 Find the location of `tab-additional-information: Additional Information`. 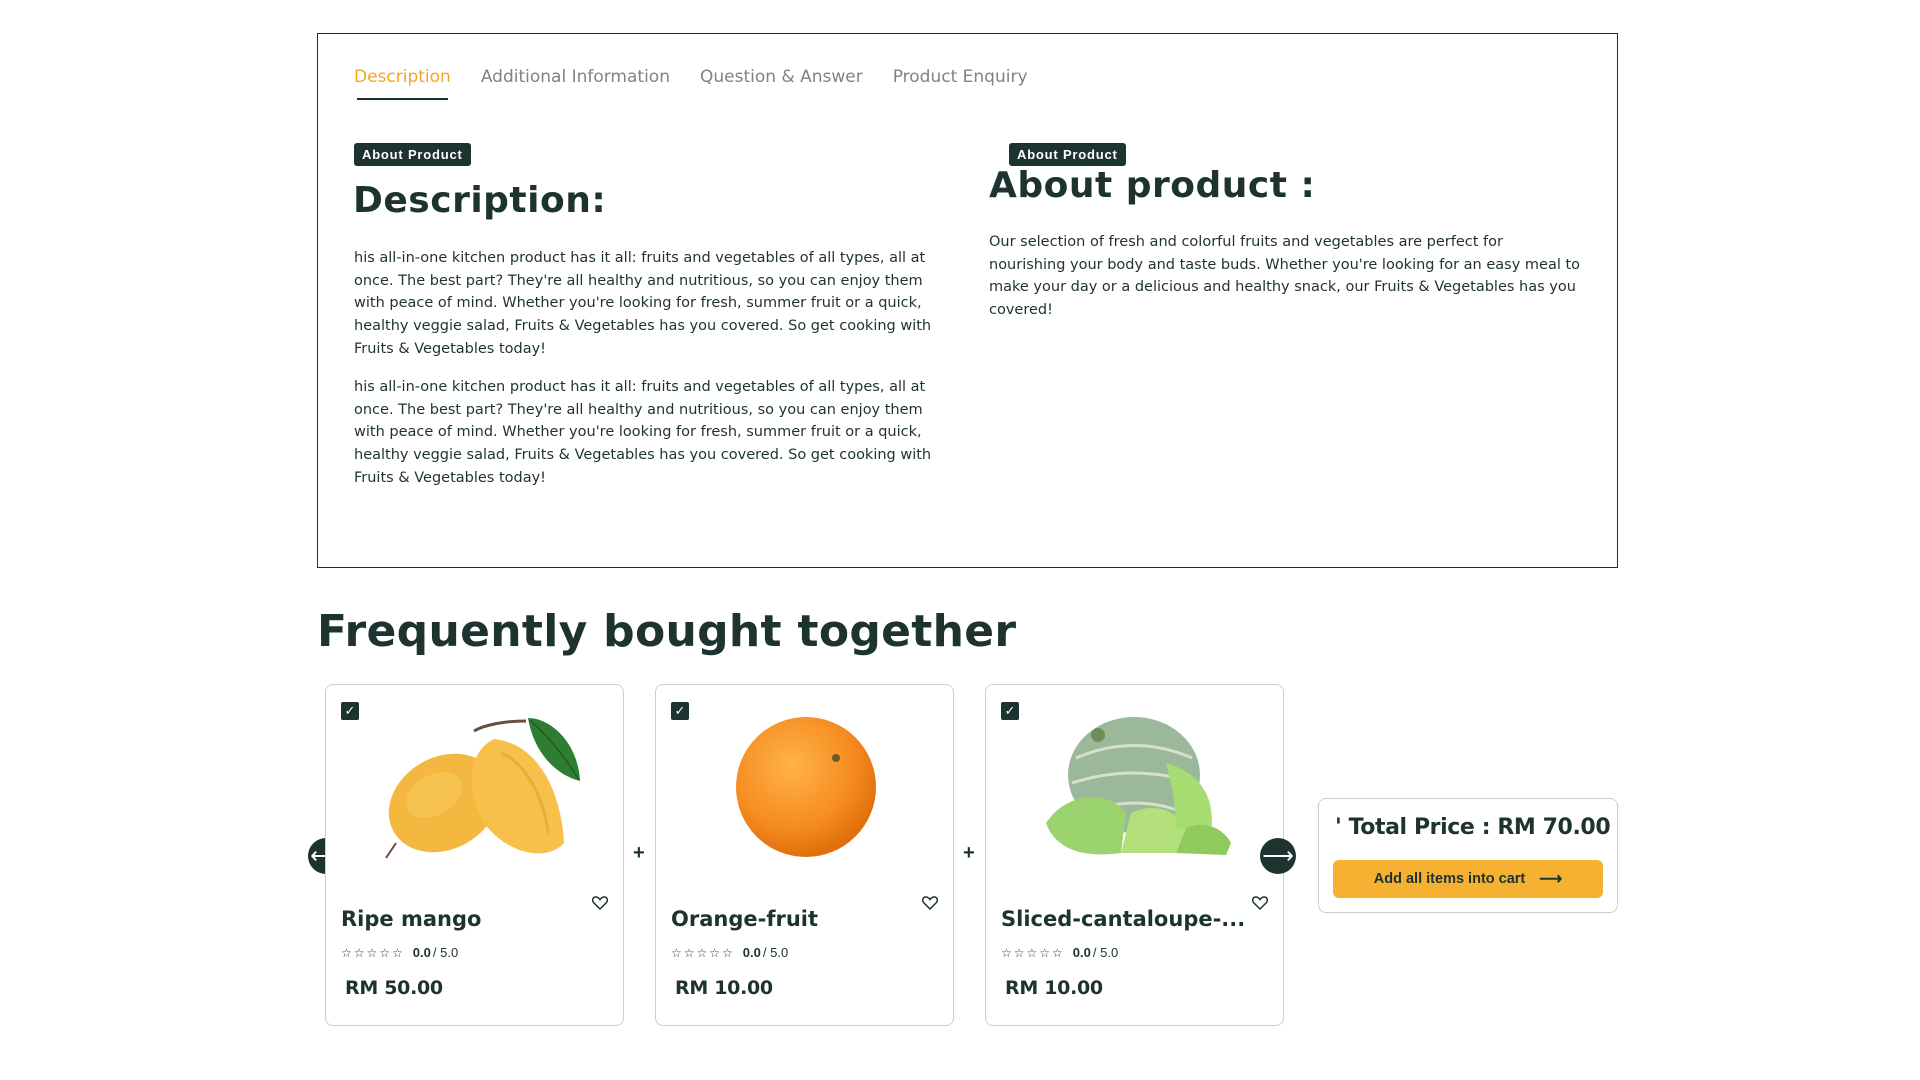

tab-additional-information: Additional Information is located at coordinates (575, 77).